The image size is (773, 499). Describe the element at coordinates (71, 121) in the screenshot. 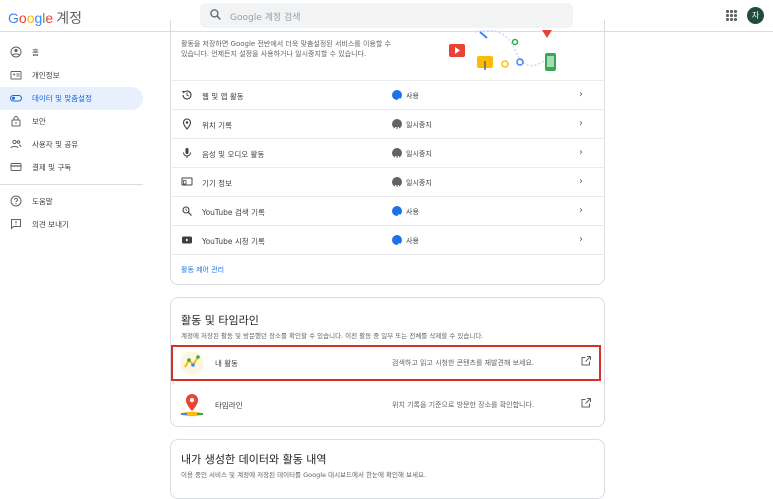

I see `sidebar-item-security: 보안` at that location.